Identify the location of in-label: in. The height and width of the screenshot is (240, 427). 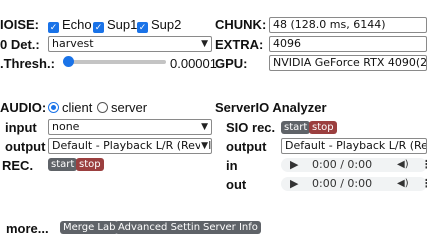
(232, 165).